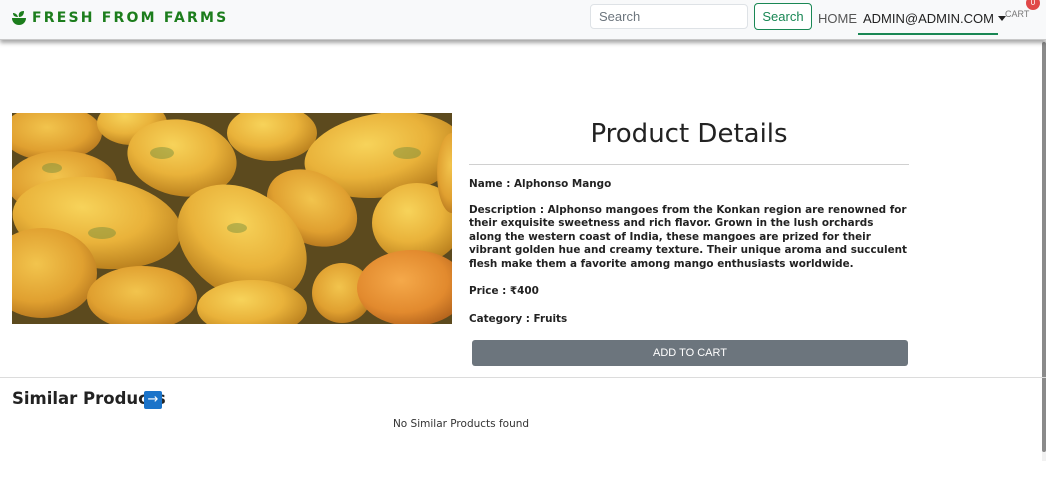 The height and width of the screenshot is (480, 1046). Describe the element at coordinates (523, 377) in the screenshot. I see `section-divider` at that location.